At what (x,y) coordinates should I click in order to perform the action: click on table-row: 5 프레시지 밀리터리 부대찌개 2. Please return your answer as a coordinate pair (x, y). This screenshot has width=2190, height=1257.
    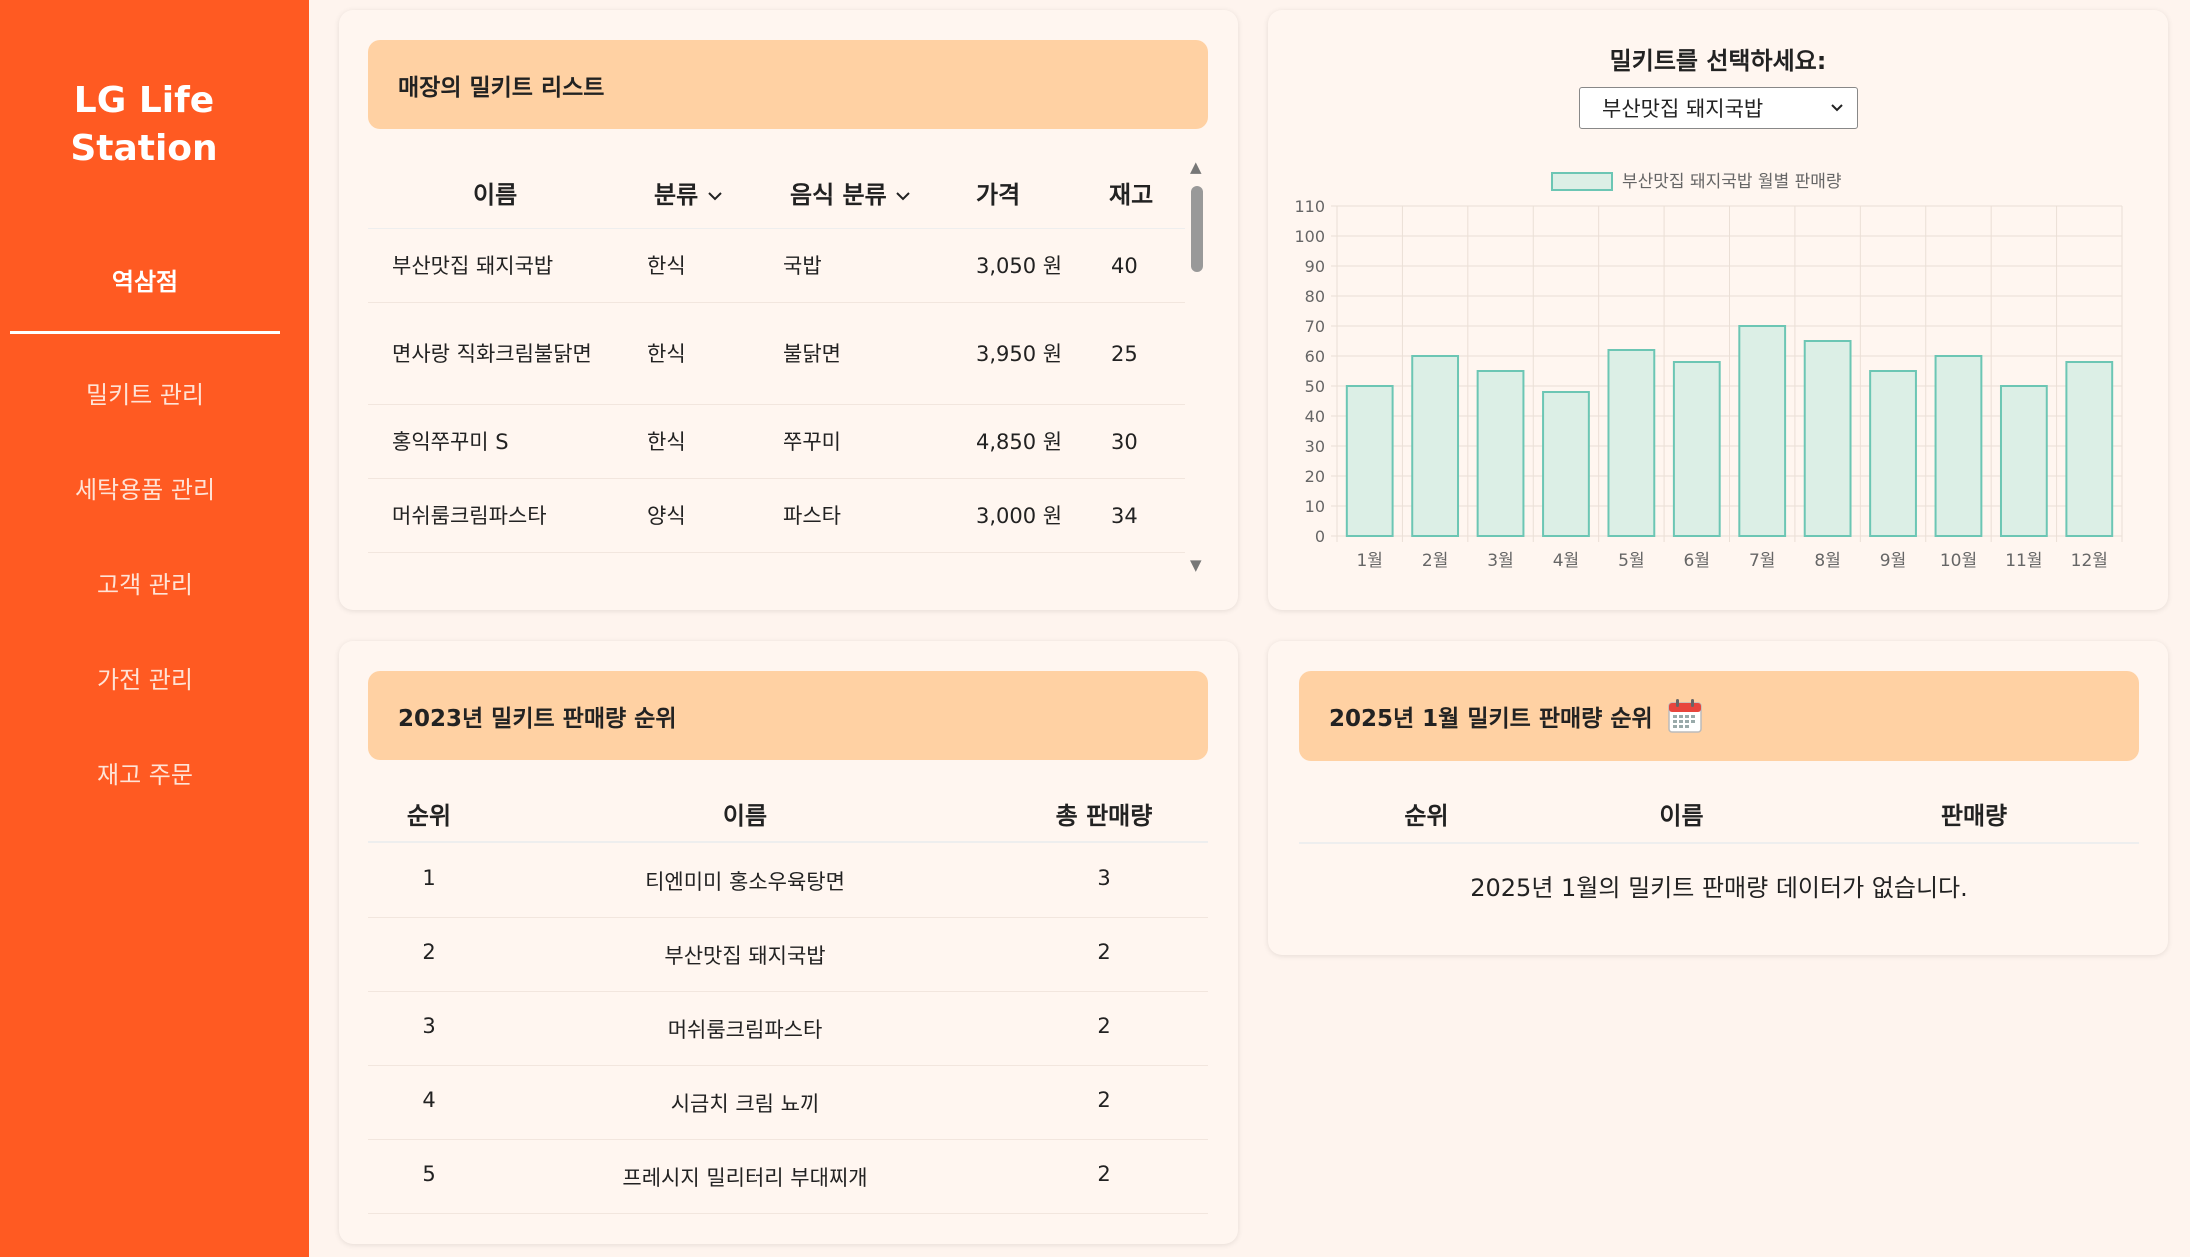
    Looking at the image, I should click on (788, 1177).